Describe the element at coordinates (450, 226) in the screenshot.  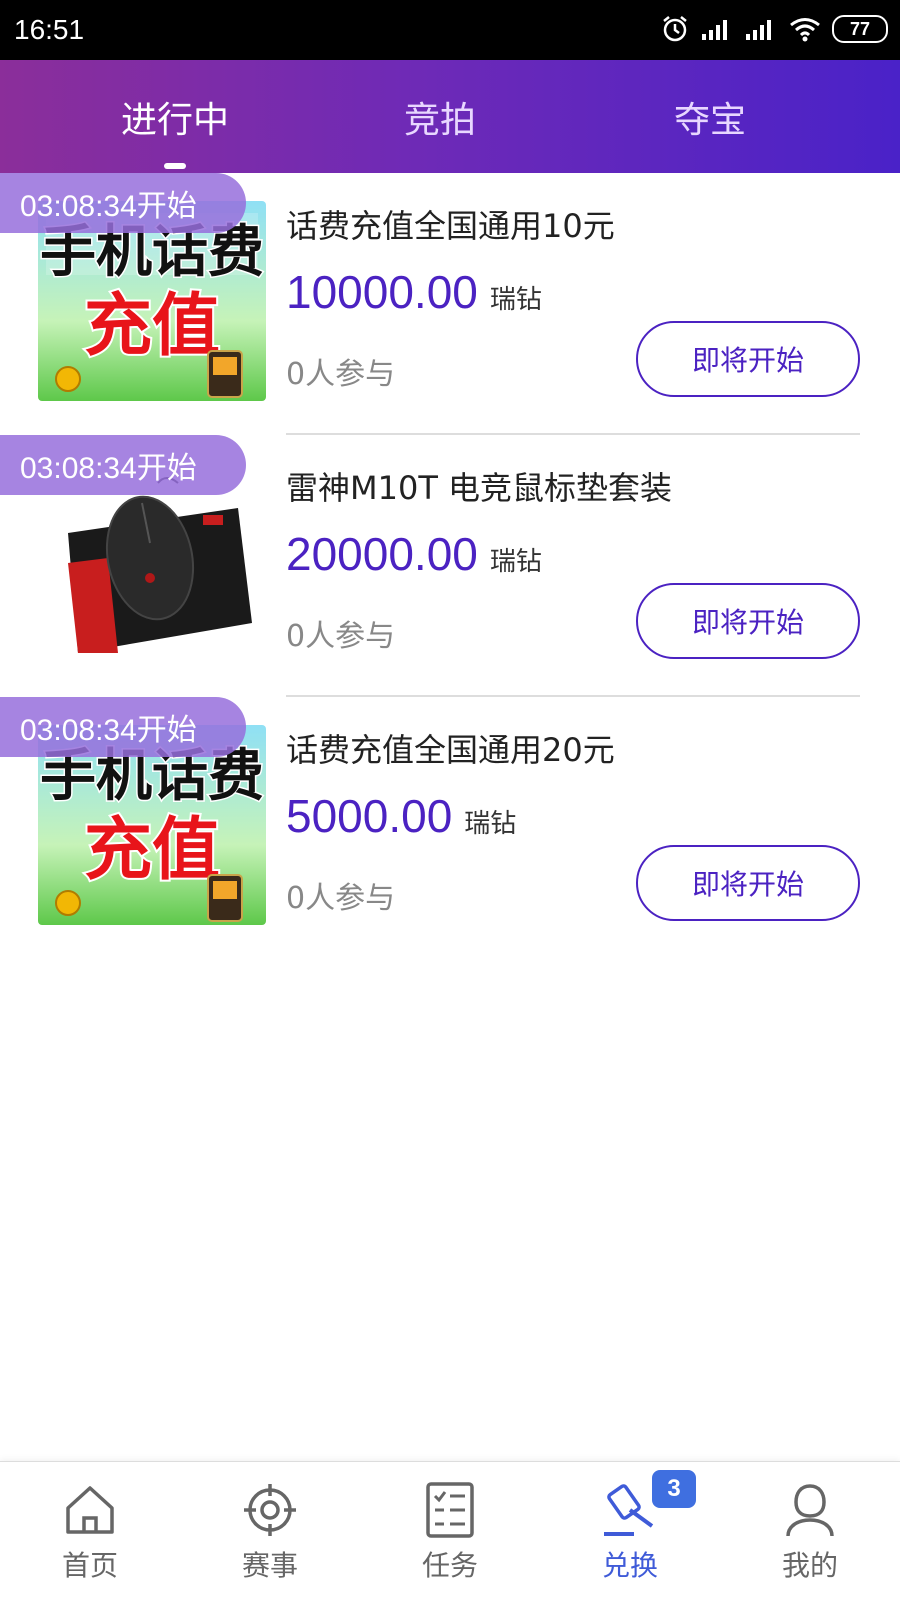
I see `item-title: 话费充值全国通用10元` at that location.